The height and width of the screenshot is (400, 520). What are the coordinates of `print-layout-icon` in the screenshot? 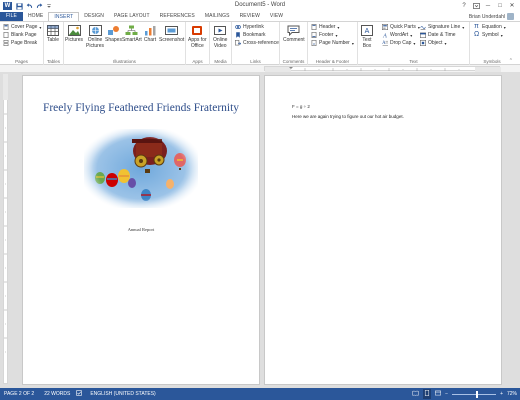 It's located at (427, 394).